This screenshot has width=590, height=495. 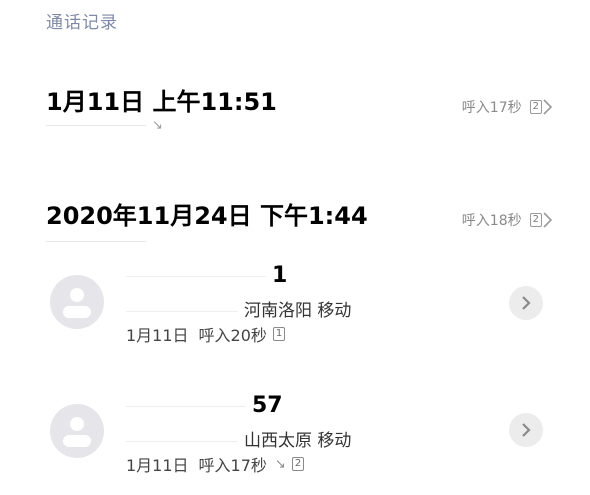 I want to click on call-record-masked-number: ↘, so click(x=104, y=125).